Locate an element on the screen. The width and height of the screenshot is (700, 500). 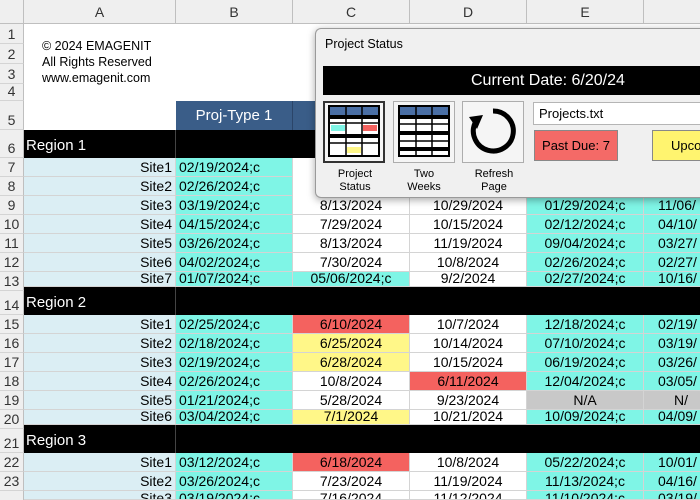
row-header-14: 14 is located at coordinates (12, 303).